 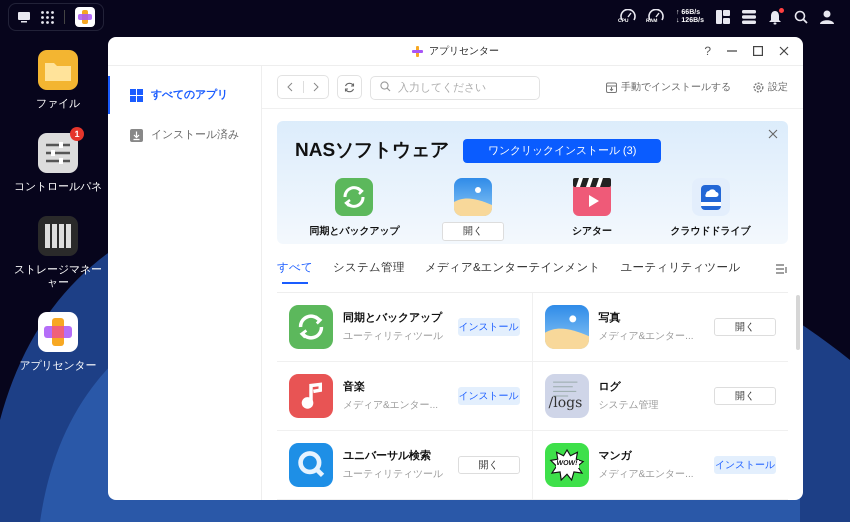 What do you see at coordinates (315, 87) in the screenshot?
I see `chevron-right-icon` at bounding box center [315, 87].